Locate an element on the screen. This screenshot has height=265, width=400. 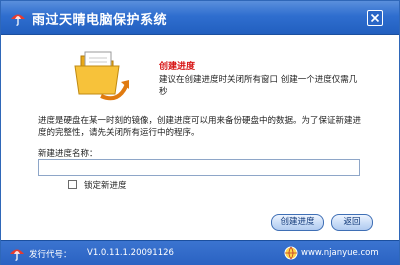
status-bar: 发行代号： V1.0.11.1.20091126 www.njanyue.com is located at coordinates (200, 252).